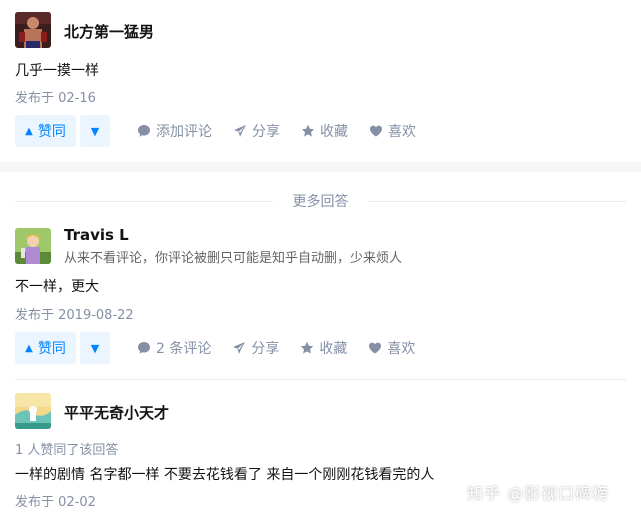  Describe the element at coordinates (74, 313) in the screenshot. I see `publish-date: 发布于 2019-08-22` at that location.